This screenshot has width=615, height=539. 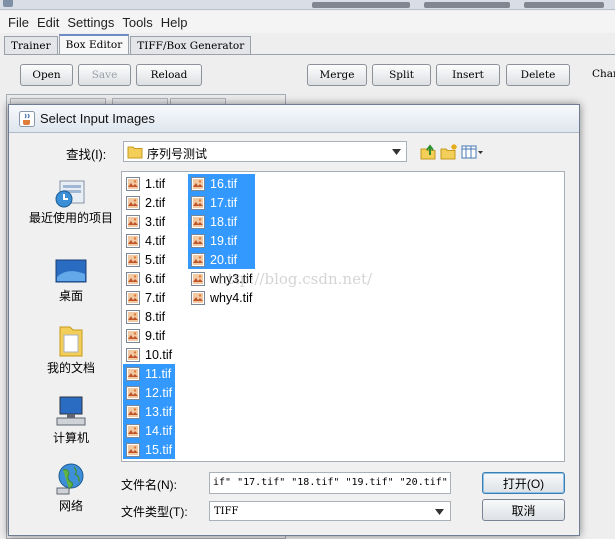 What do you see at coordinates (97, 118) in the screenshot?
I see `dialog-title: Select Input Images` at bounding box center [97, 118].